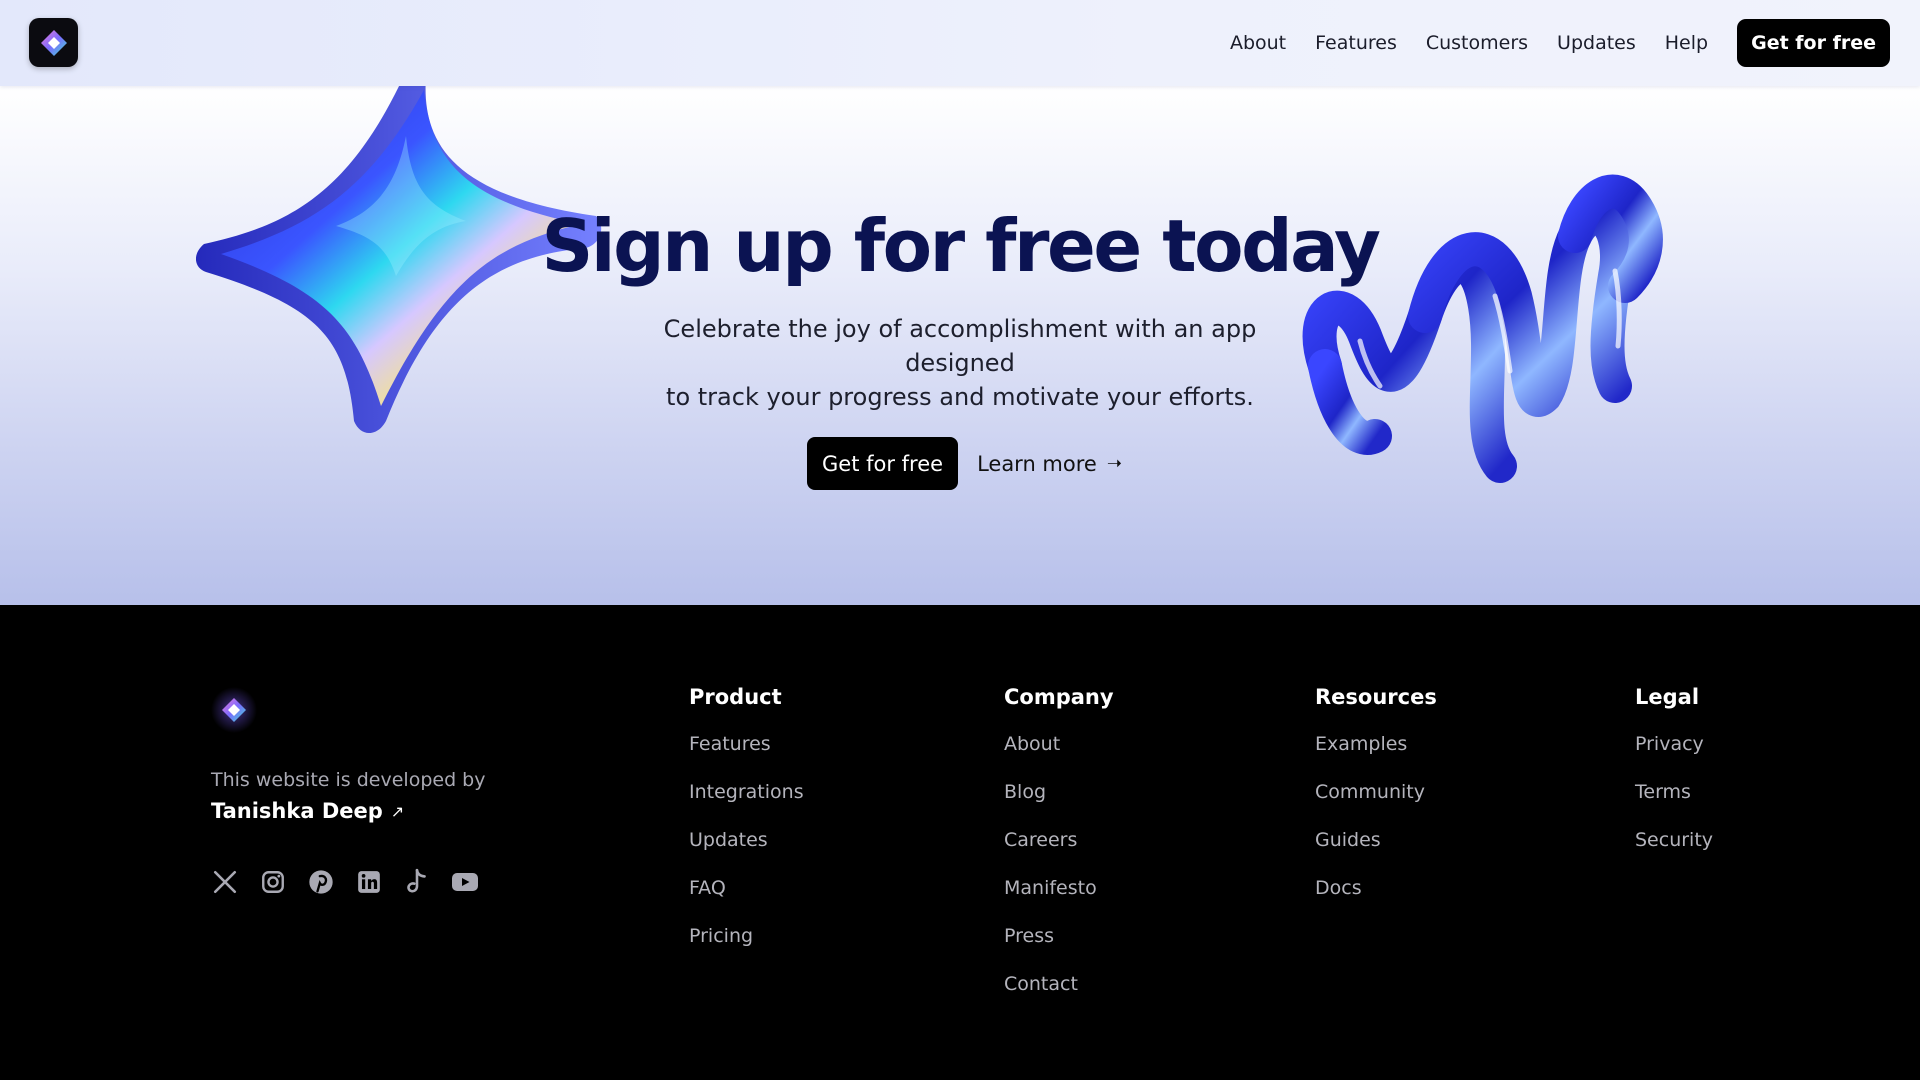 The width and height of the screenshot is (1920, 1080). I want to click on external-link-icon: ↗, so click(397, 811).